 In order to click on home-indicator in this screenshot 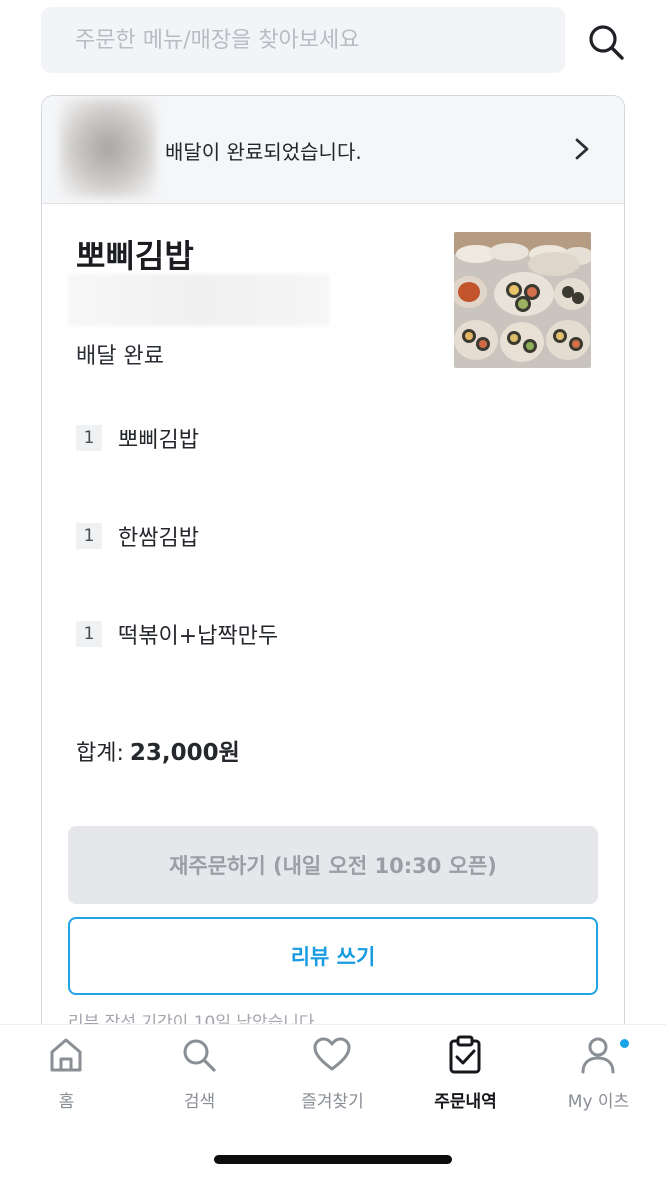, I will do `click(333, 1159)`.